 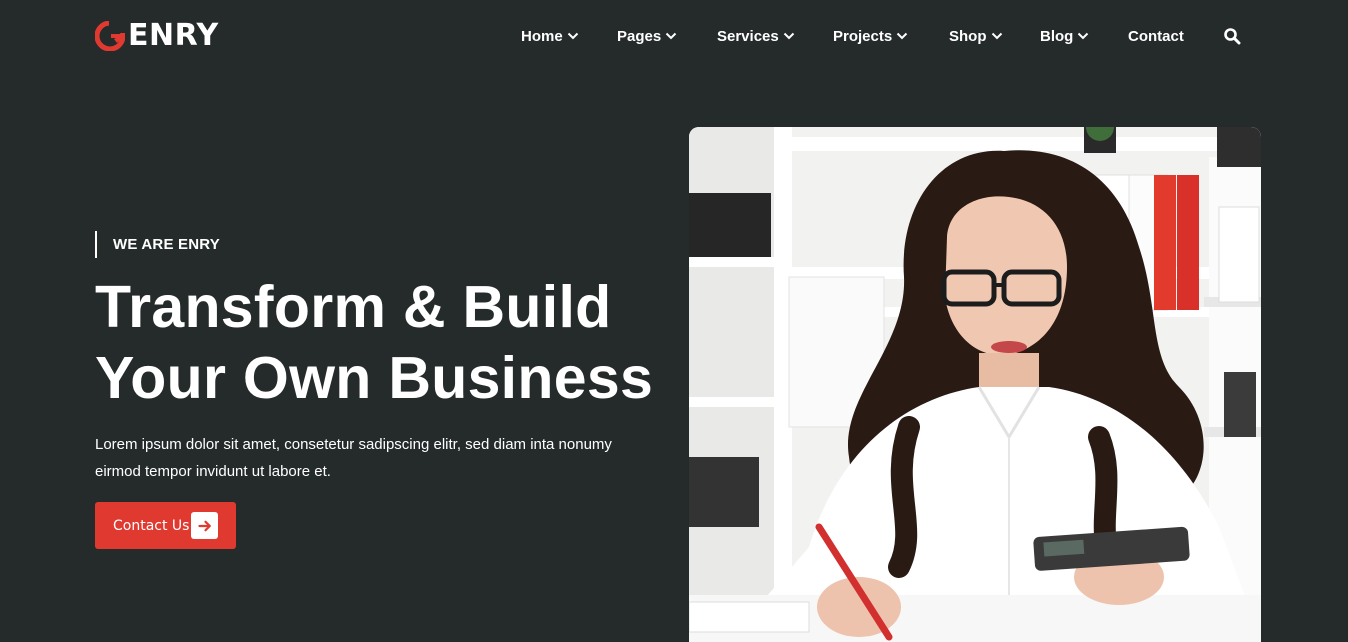 I want to click on search-button, so click(x=1232, y=36).